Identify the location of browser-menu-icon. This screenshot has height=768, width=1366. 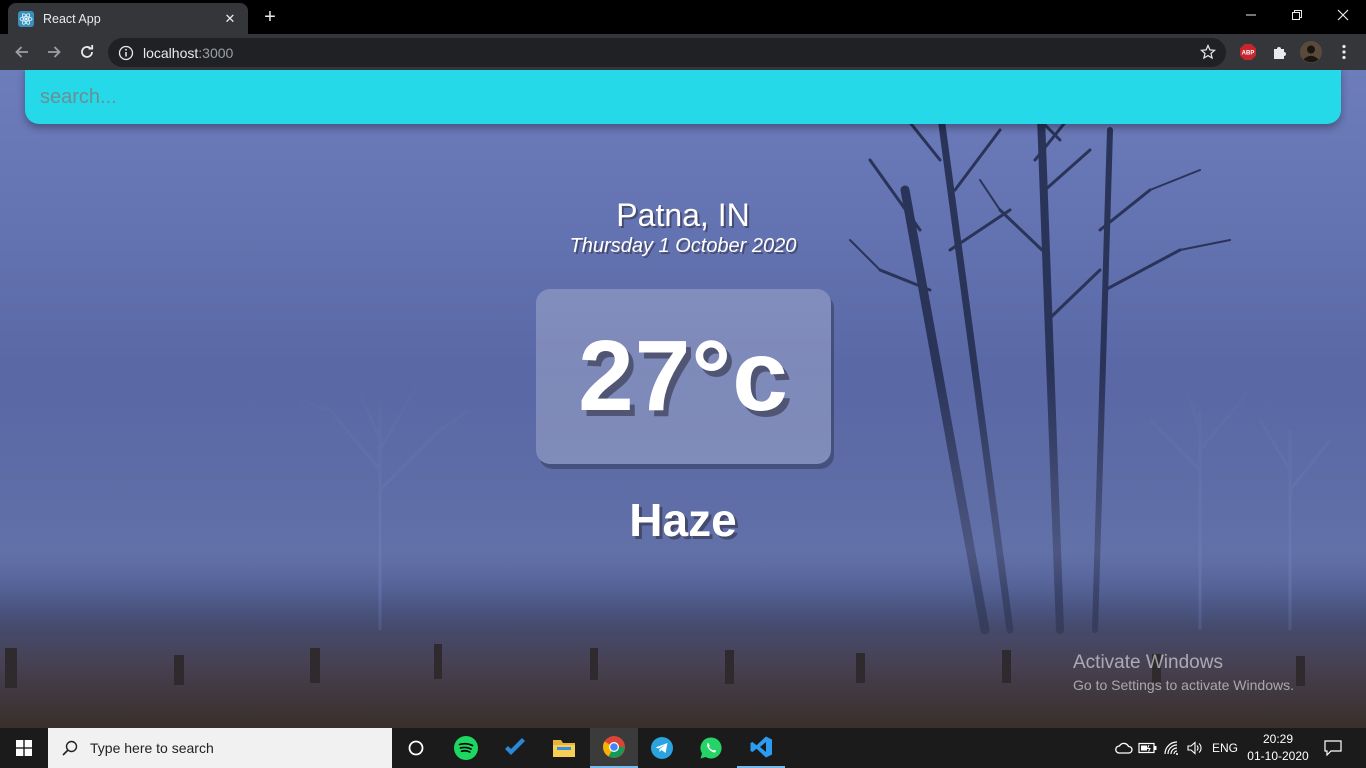
(1344, 52).